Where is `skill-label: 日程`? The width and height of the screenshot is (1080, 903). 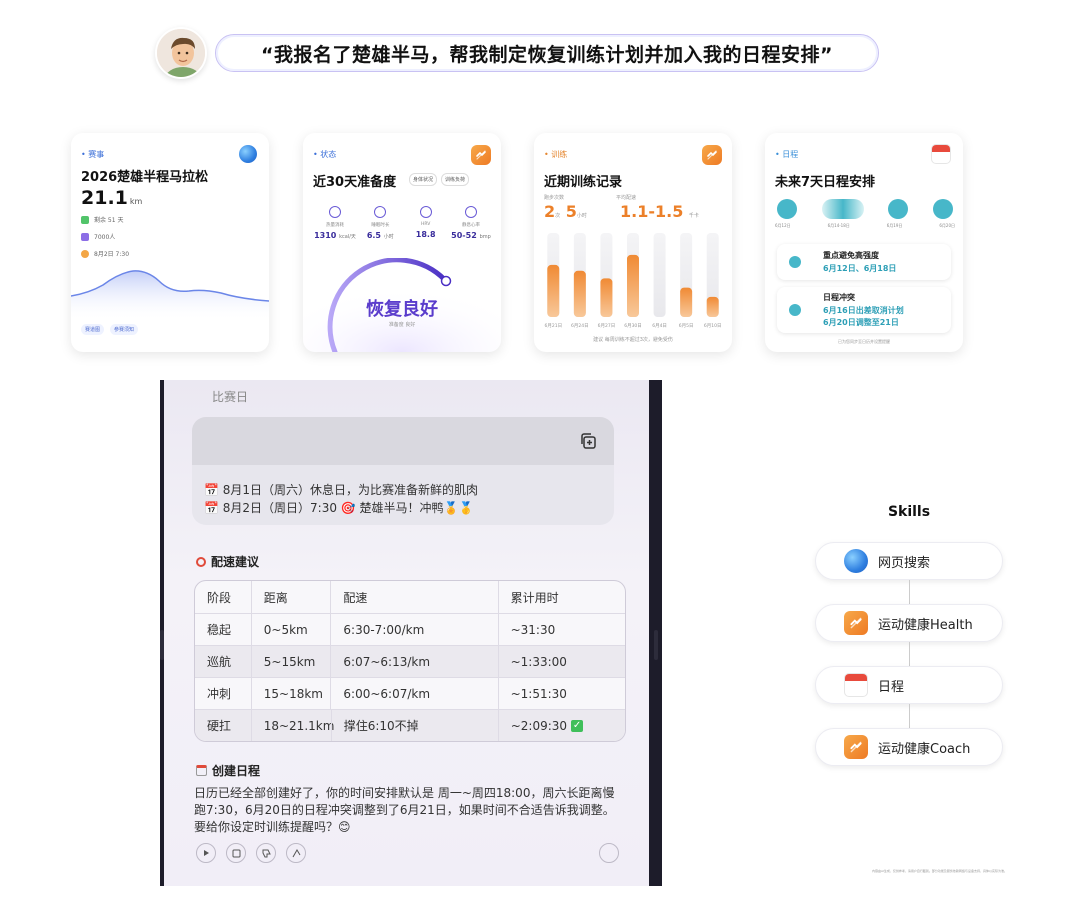
skill-label: 日程 is located at coordinates (891, 687).